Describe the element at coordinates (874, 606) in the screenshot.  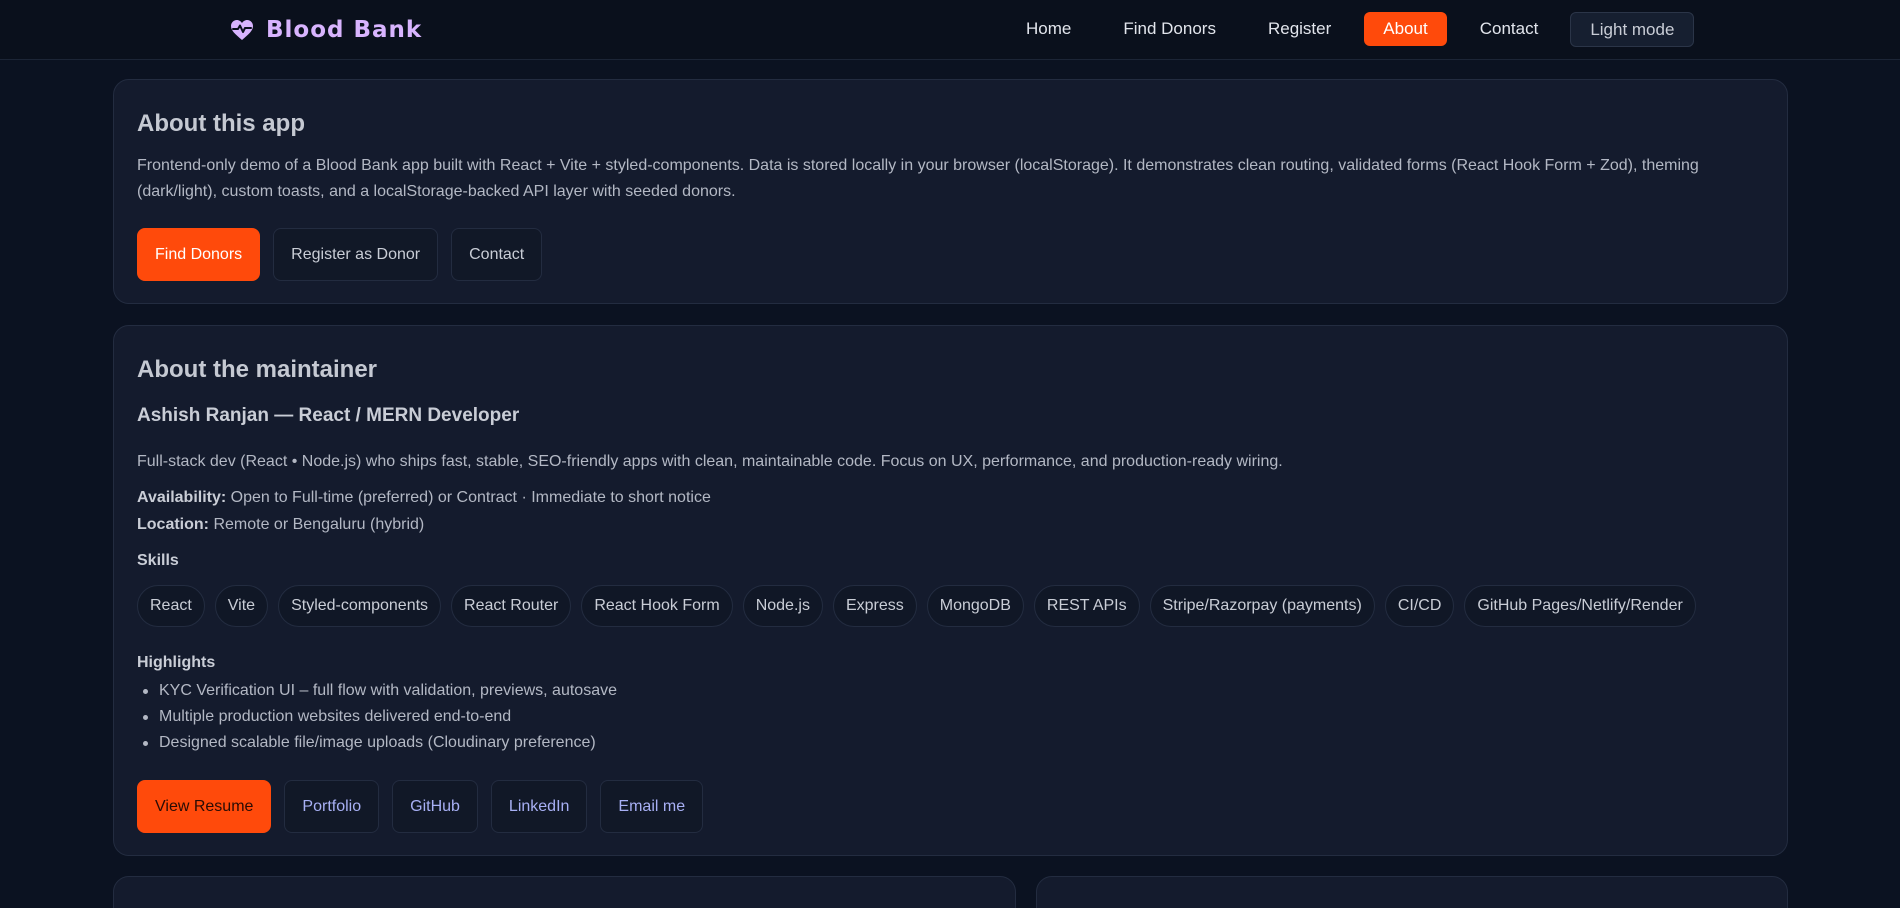
I see `skill-chip: Express` at that location.